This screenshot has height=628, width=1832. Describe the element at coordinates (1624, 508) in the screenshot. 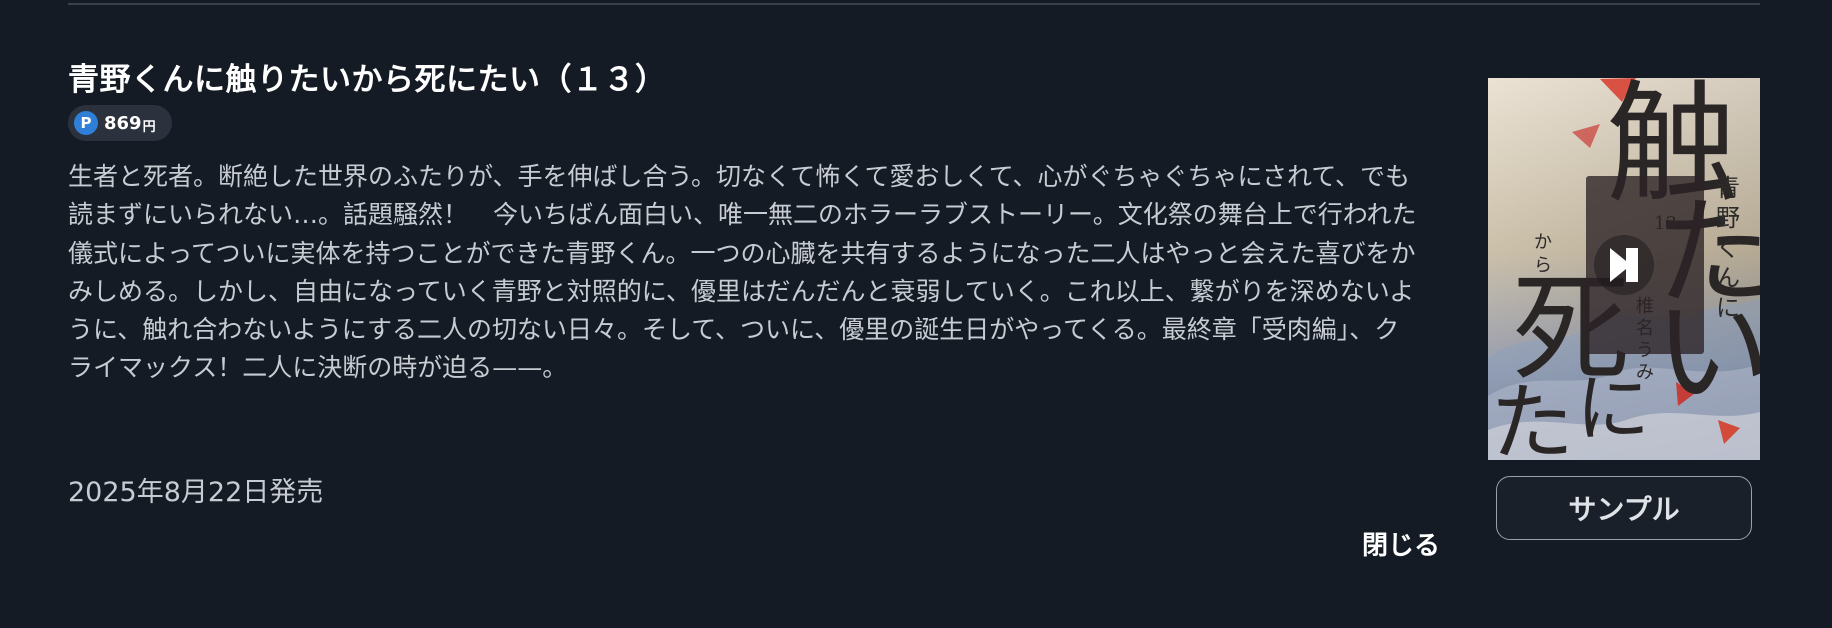

I see `sample-button: サンプル` at that location.